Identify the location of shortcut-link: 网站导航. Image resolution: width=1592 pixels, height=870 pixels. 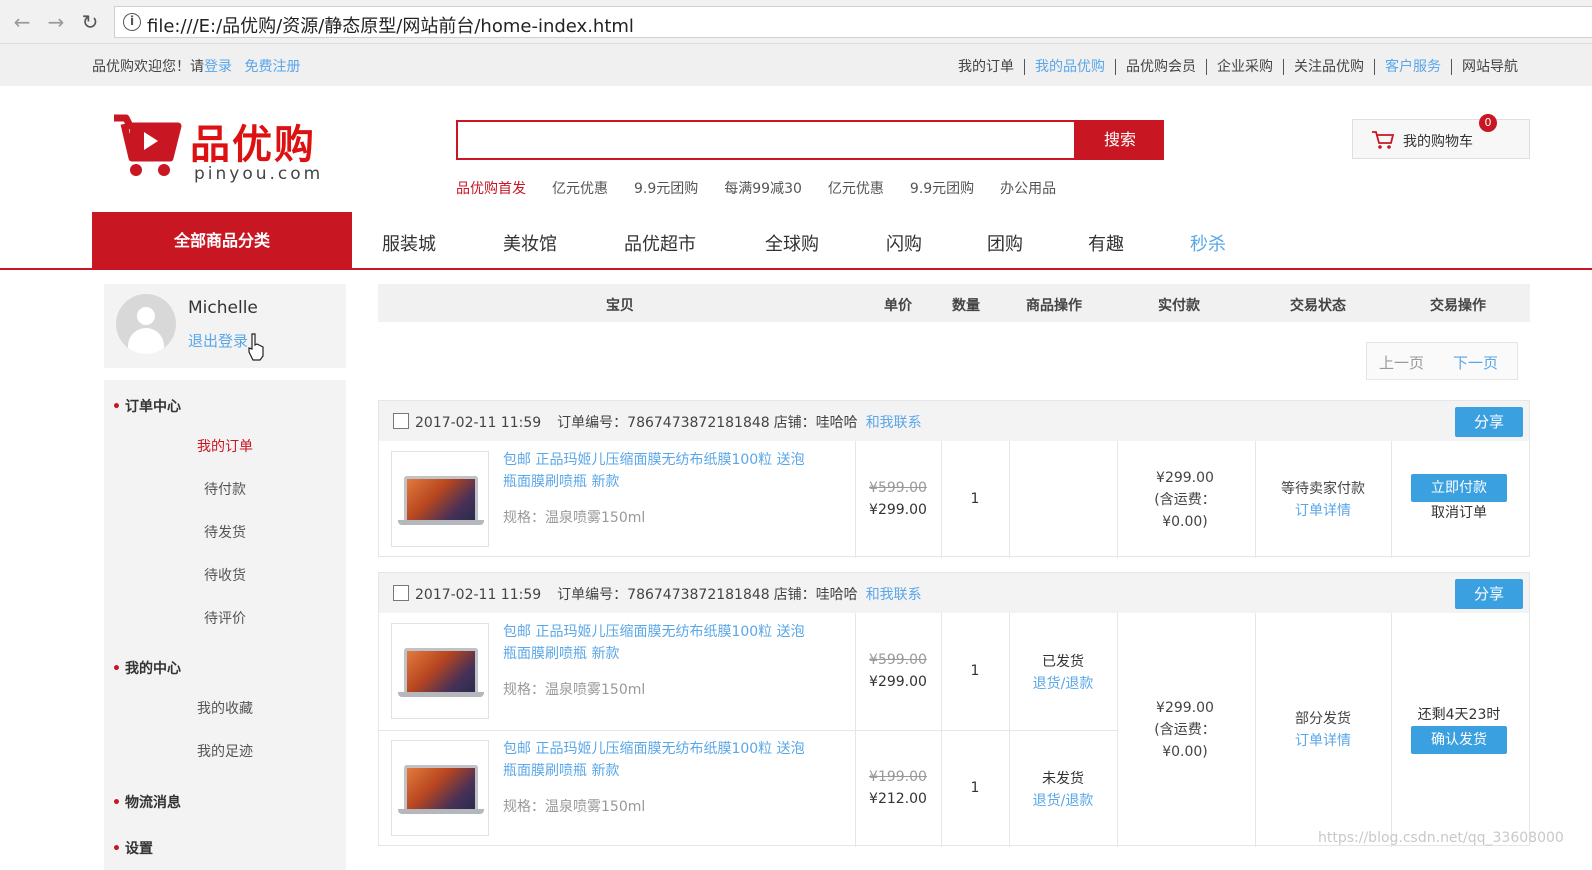
(1489, 67).